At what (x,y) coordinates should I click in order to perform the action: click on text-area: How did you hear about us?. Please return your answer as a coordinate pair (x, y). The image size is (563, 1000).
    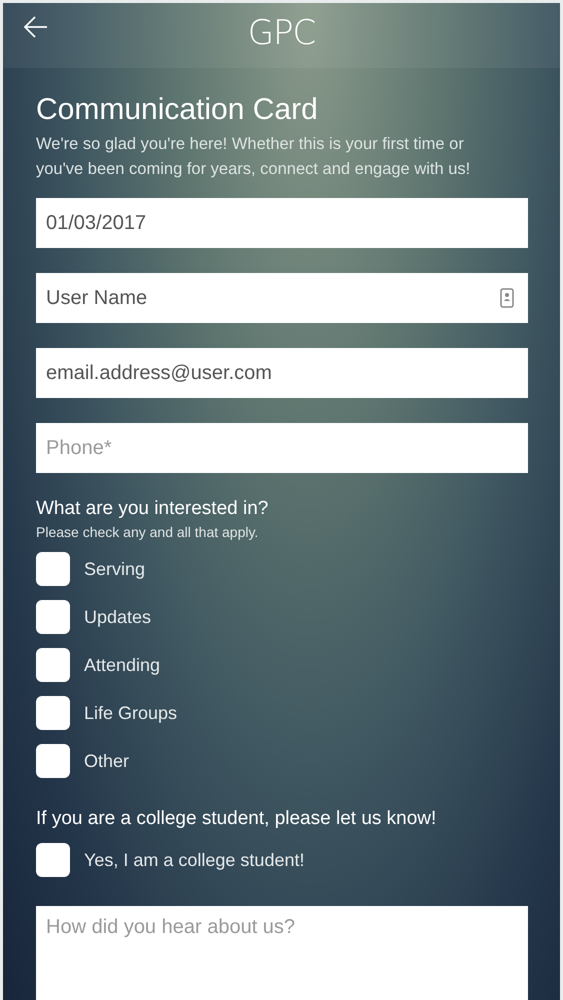
    Looking at the image, I should click on (282, 953).